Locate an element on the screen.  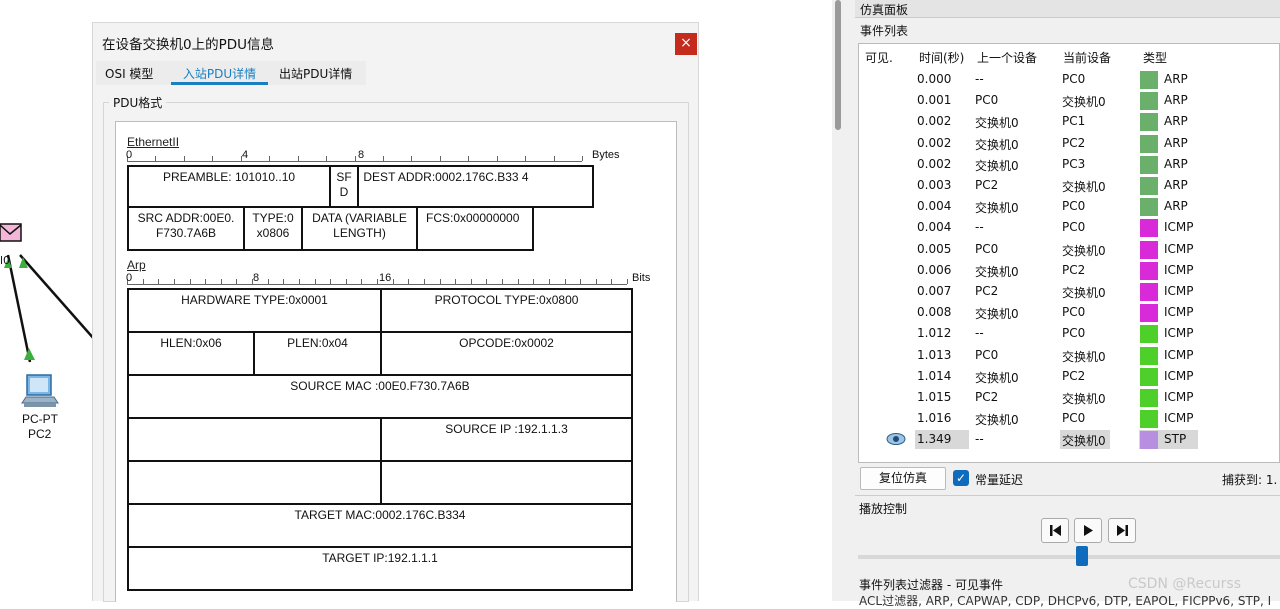
event-time: 0.003 is located at coordinates (934, 185).